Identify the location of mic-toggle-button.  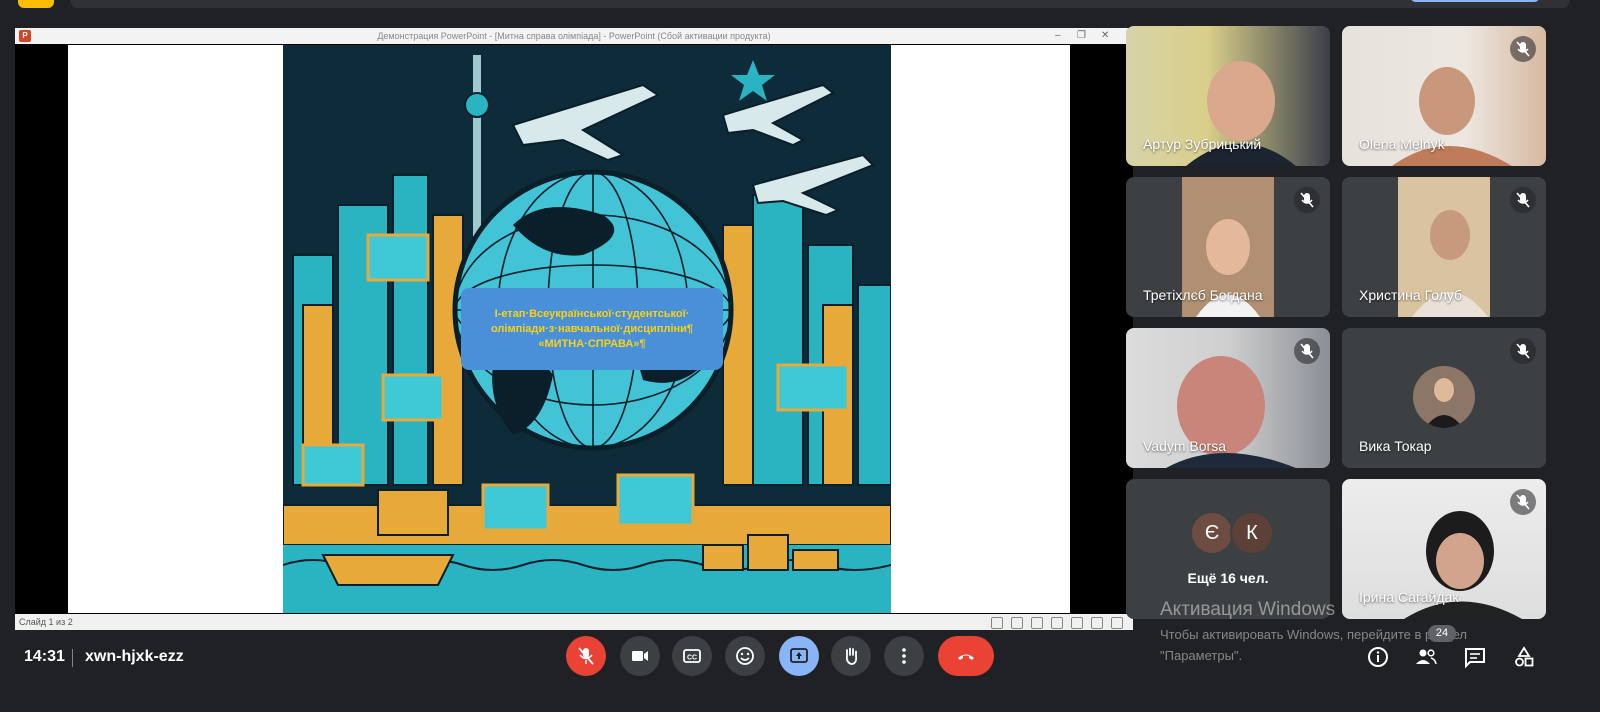
(586, 656).